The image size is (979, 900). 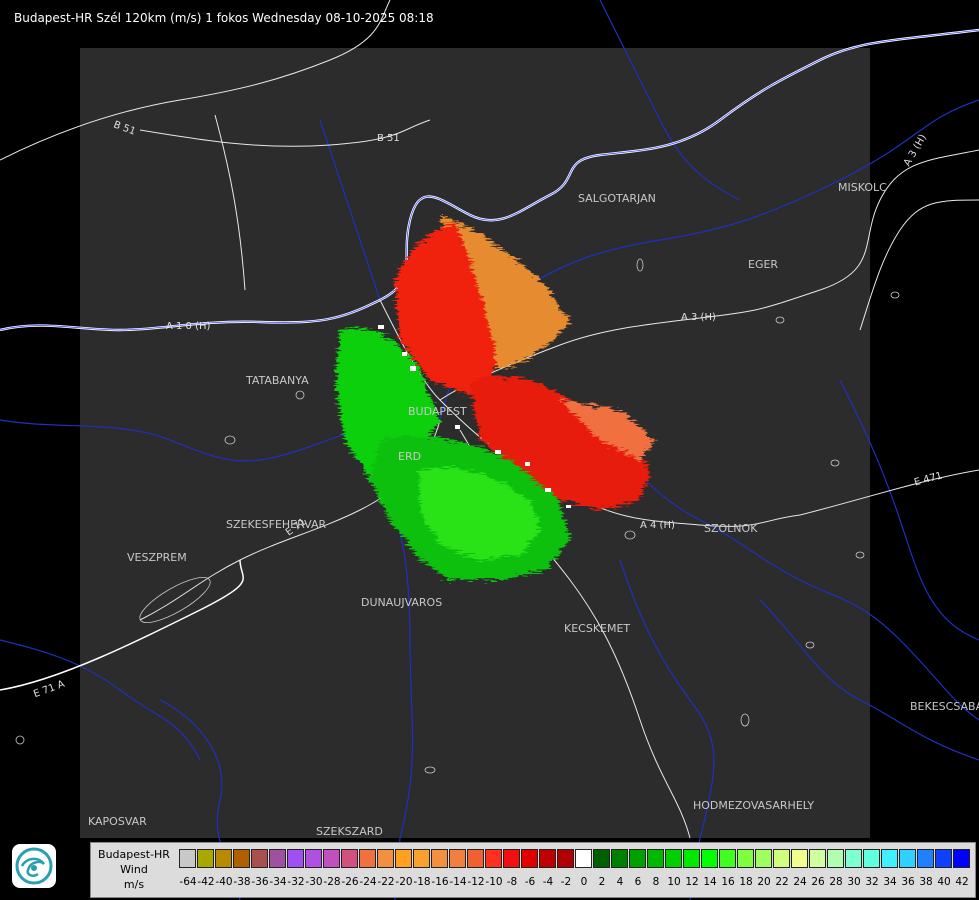 I want to click on city-label-veszprem: VESZPREM, so click(x=157, y=557).